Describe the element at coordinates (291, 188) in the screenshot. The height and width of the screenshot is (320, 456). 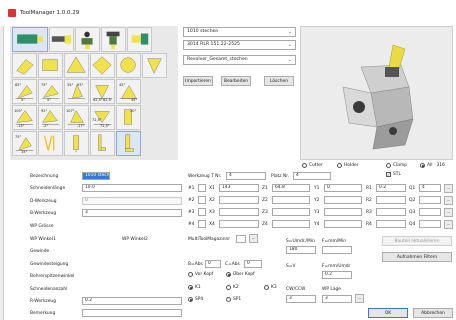
I see `z1-field: 64.8` at that location.